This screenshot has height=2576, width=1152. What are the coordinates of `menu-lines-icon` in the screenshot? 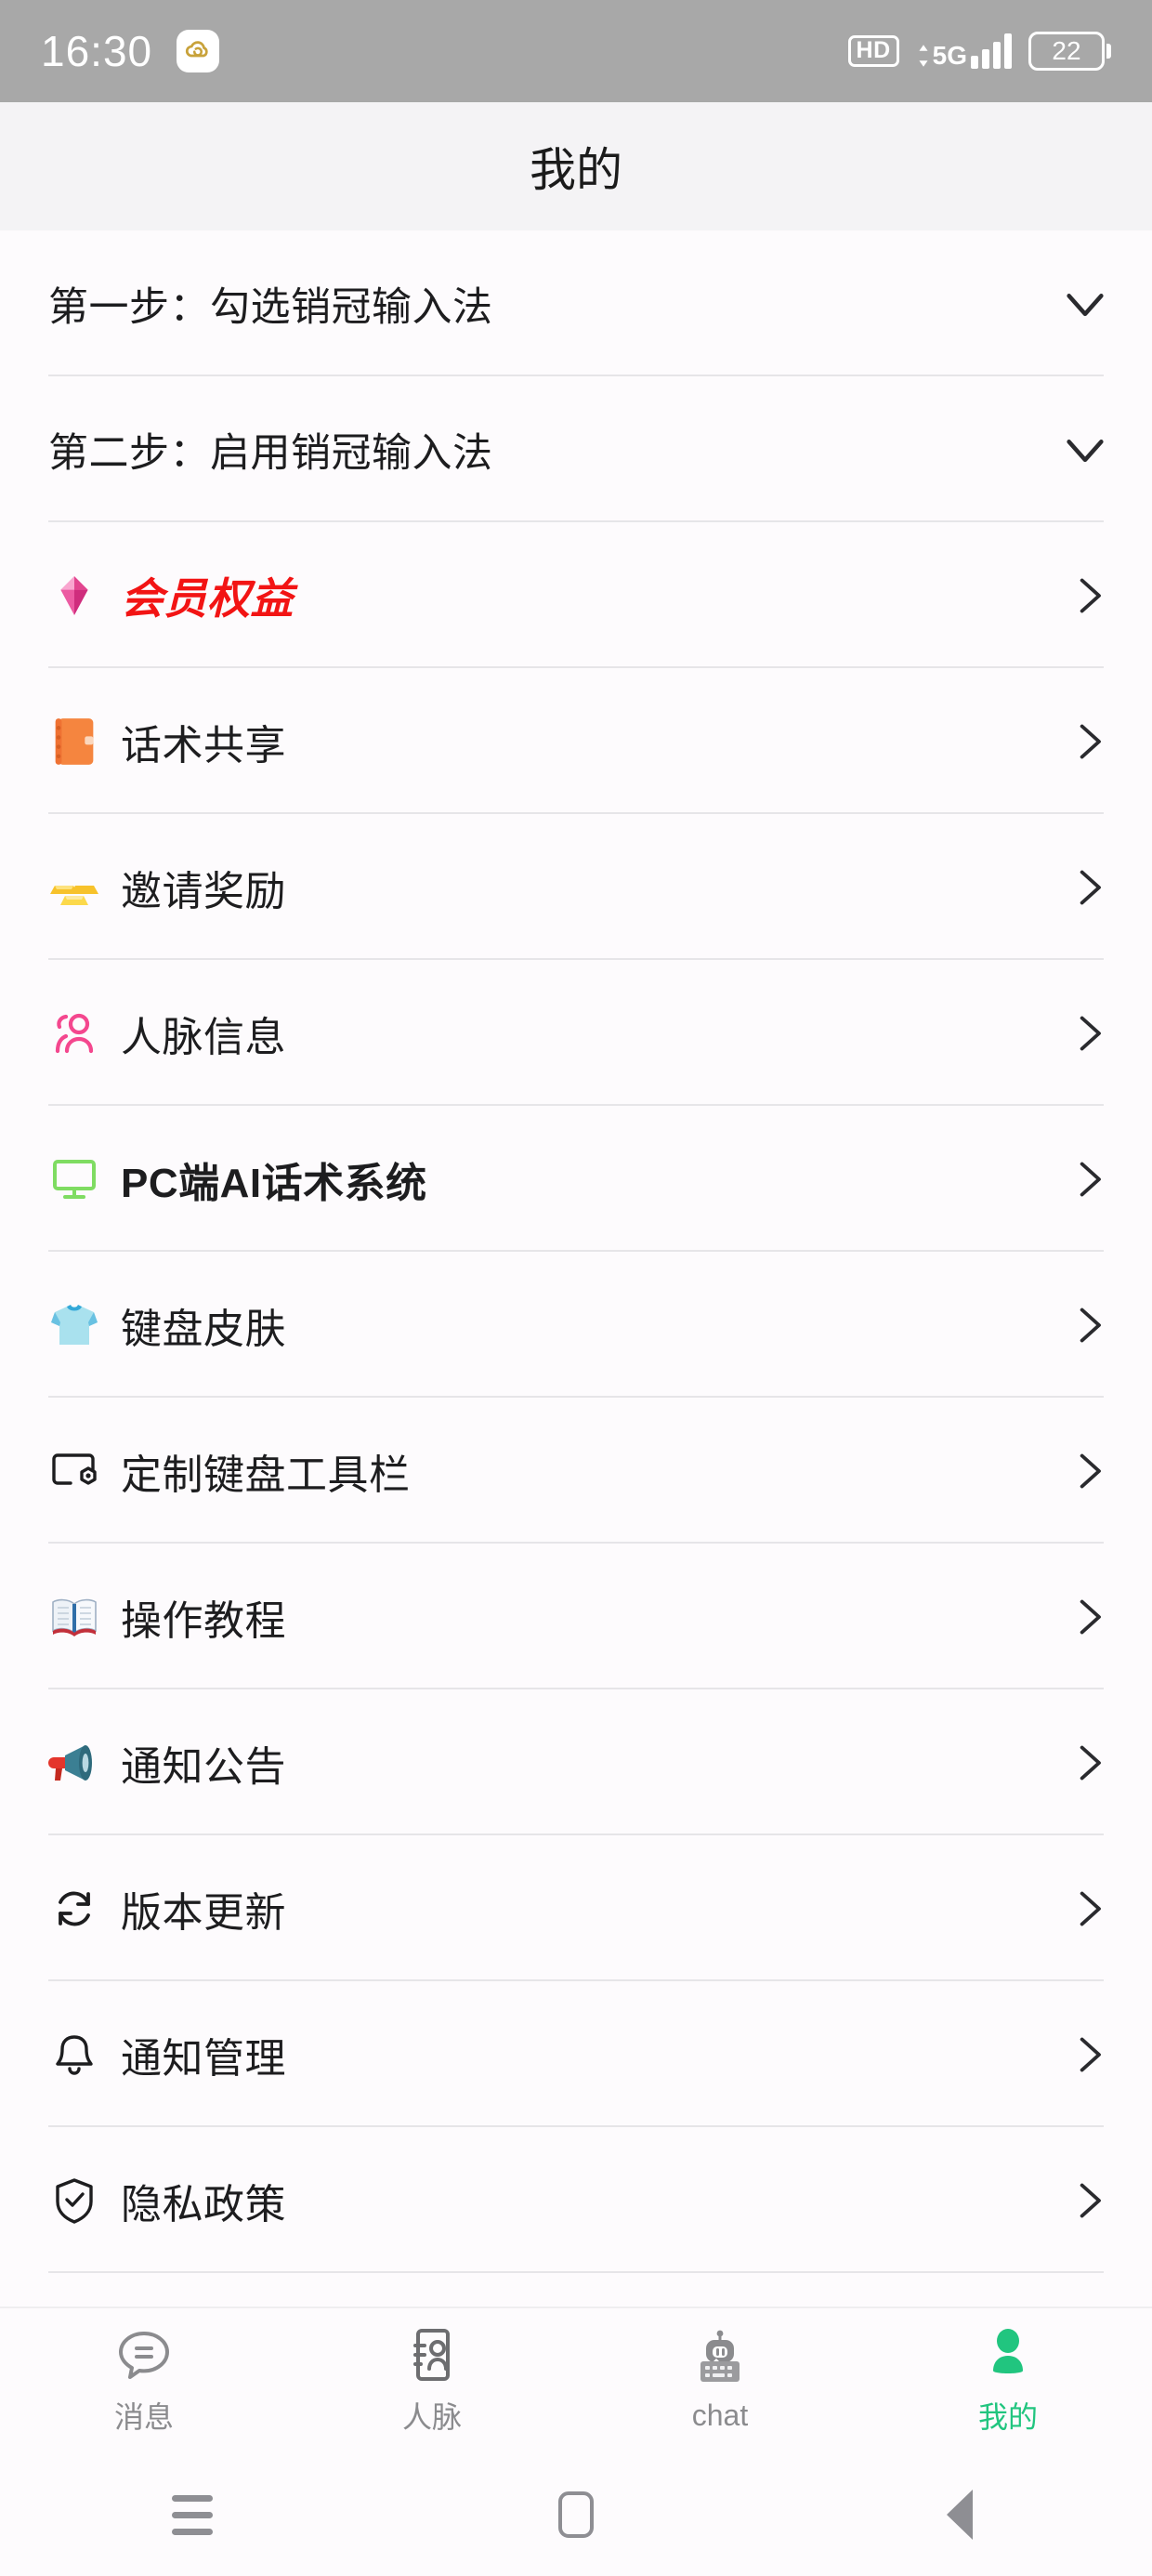 It's located at (192, 2514).